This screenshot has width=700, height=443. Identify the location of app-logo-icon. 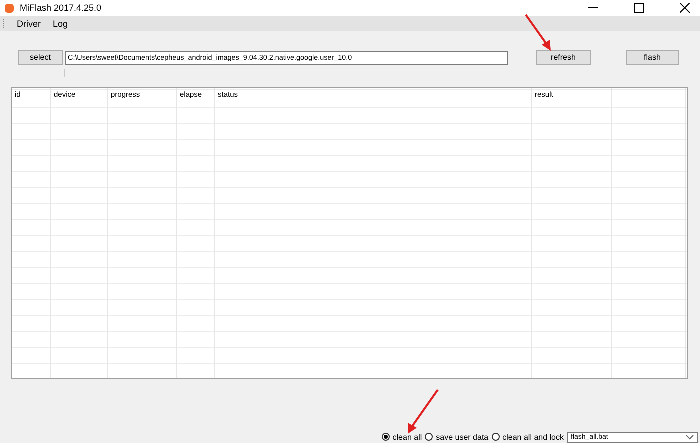
(9, 8).